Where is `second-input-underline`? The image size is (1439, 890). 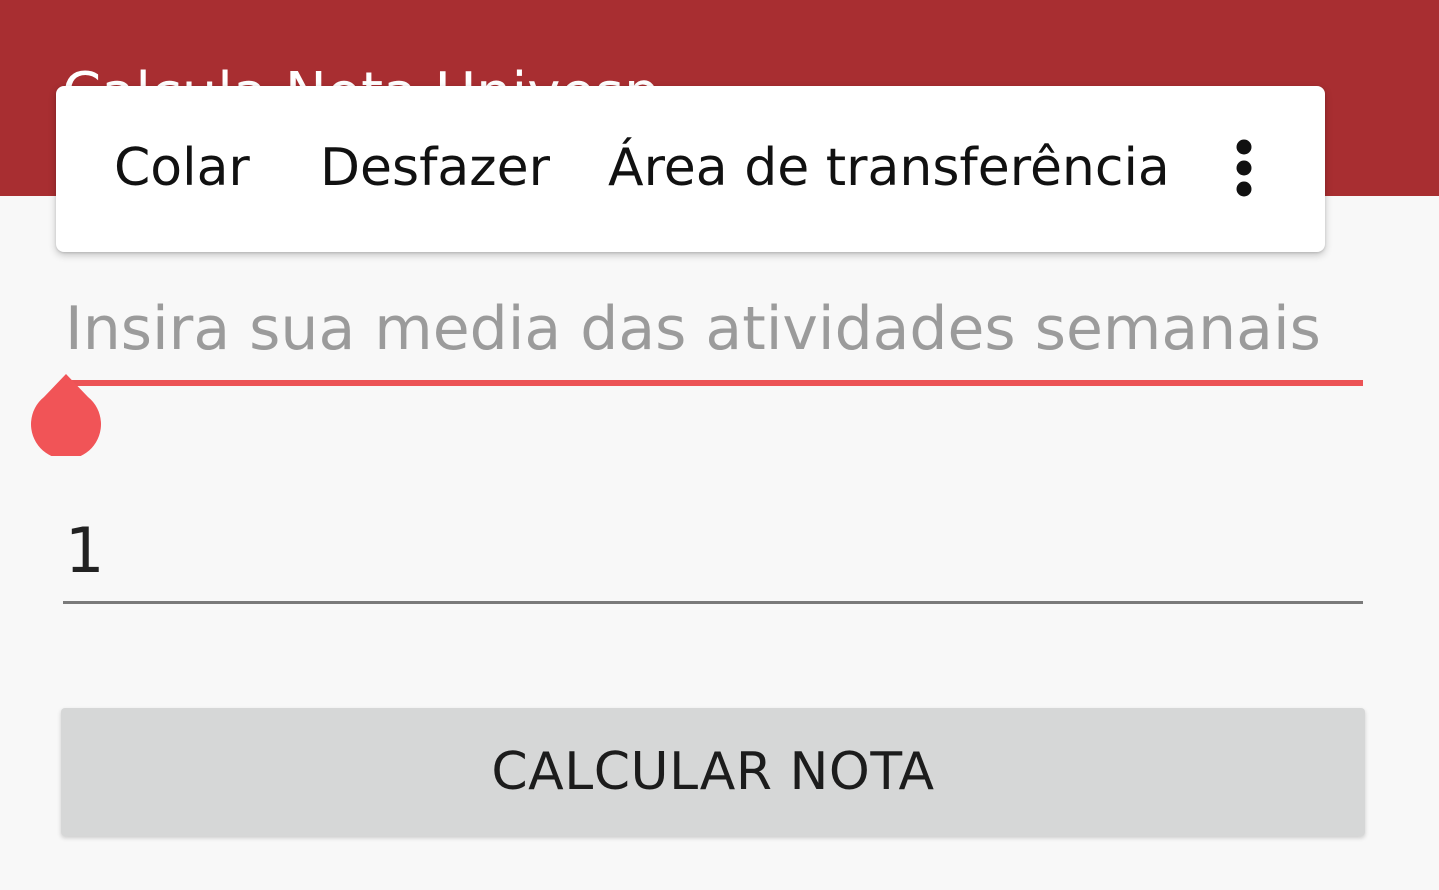 second-input-underline is located at coordinates (713, 602).